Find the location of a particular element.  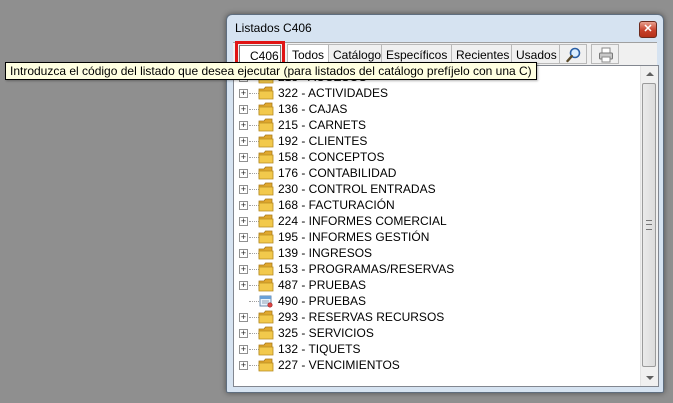

tab-especificos: Específicos is located at coordinates (417, 54).